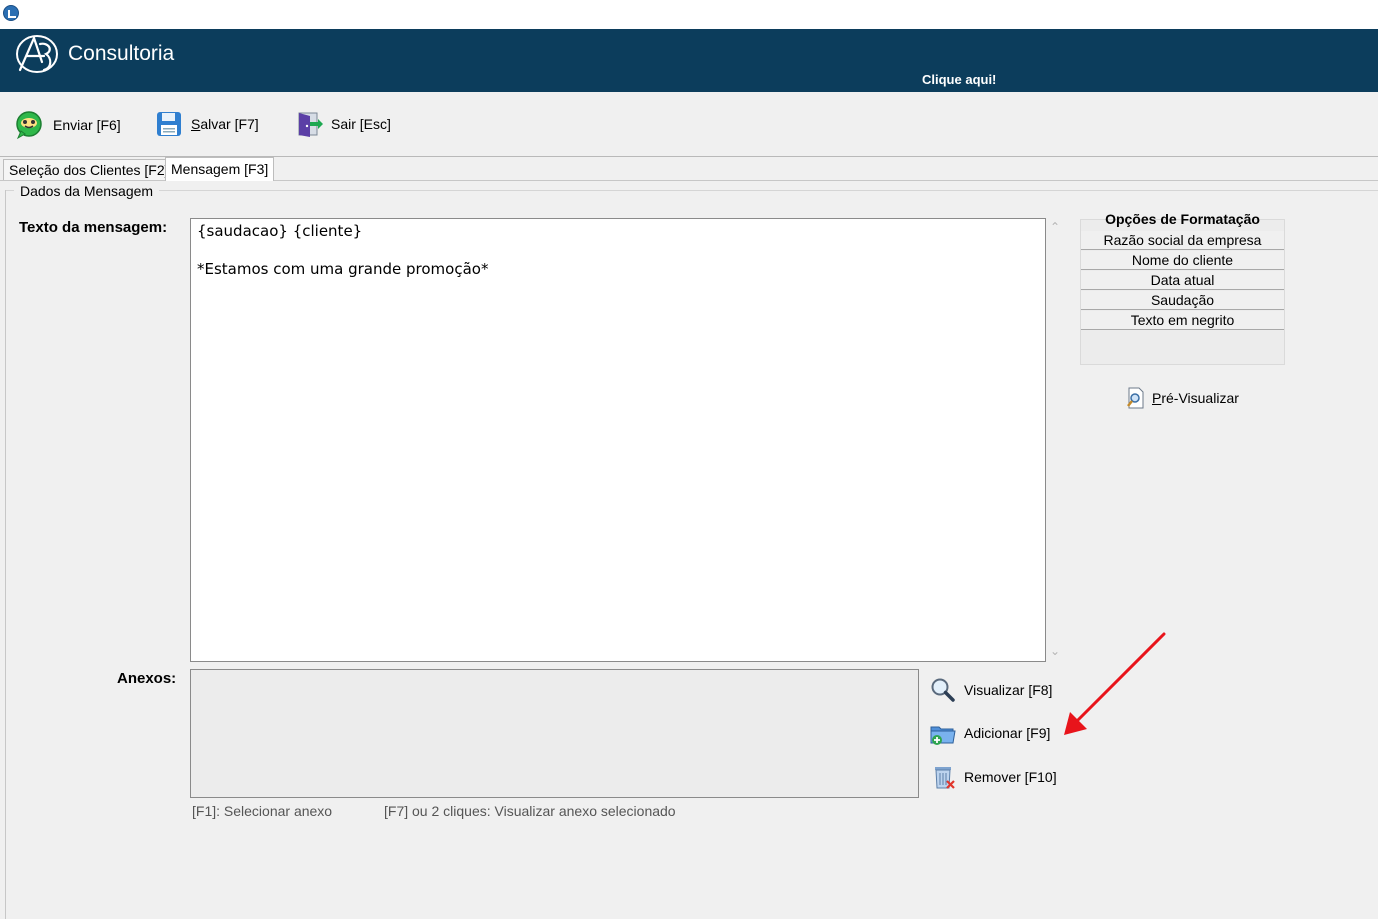  What do you see at coordinates (1182, 280) in the screenshot?
I see `format-option-data-atual: Data atual` at bounding box center [1182, 280].